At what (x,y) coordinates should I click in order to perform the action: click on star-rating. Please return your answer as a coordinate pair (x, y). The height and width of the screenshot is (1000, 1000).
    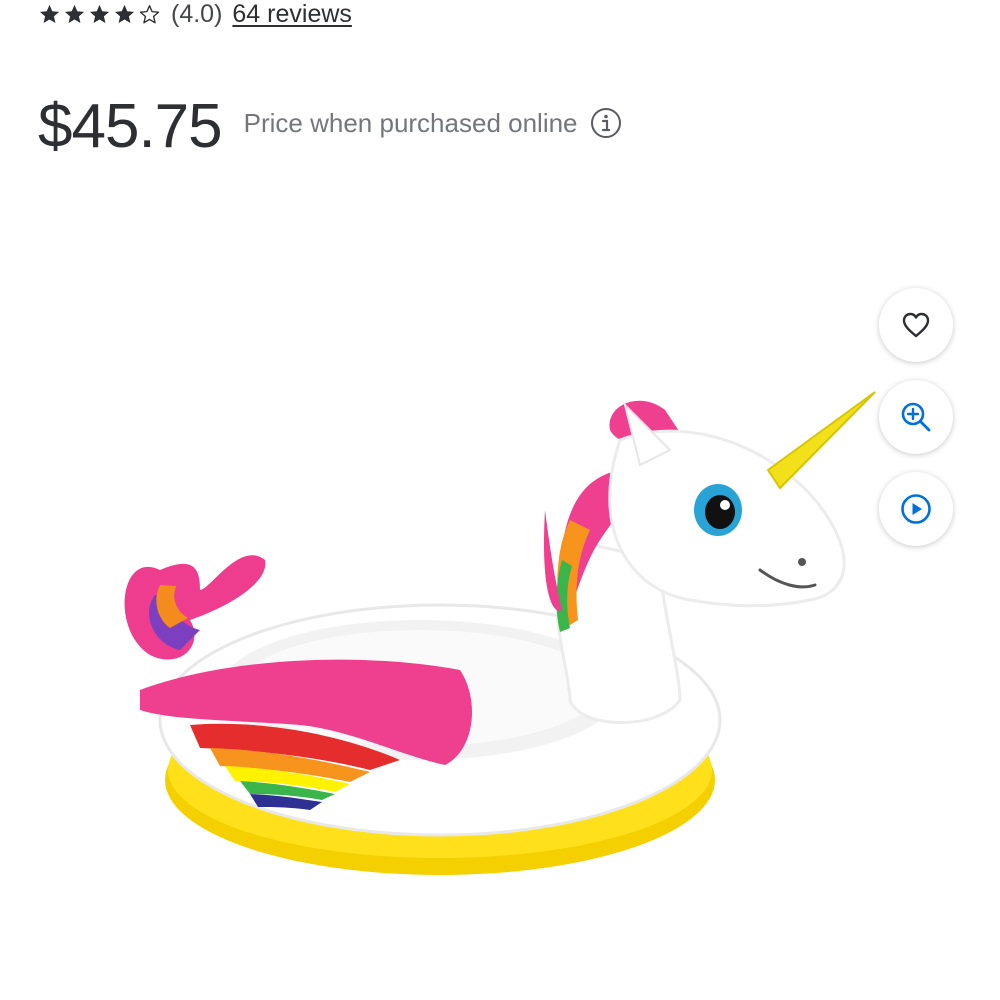
    Looking at the image, I should click on (99, 14).